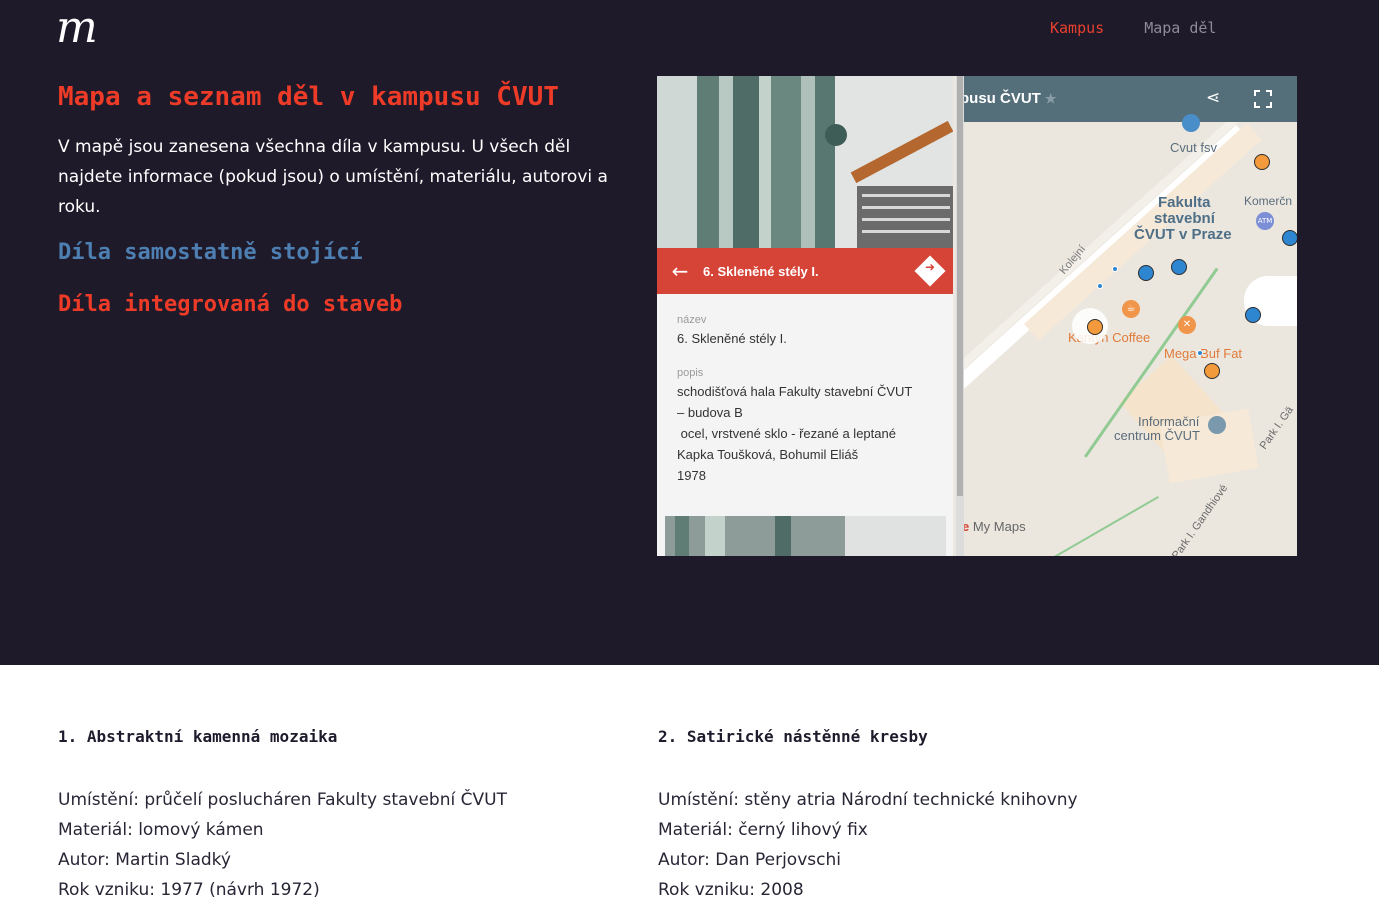 The width and height of the screenshot is (1379, 918). What do you see at coordinates (1131, 337) in the screenshot?
I see `label-coffee: Coffee` at bounding box center [1131, 337].